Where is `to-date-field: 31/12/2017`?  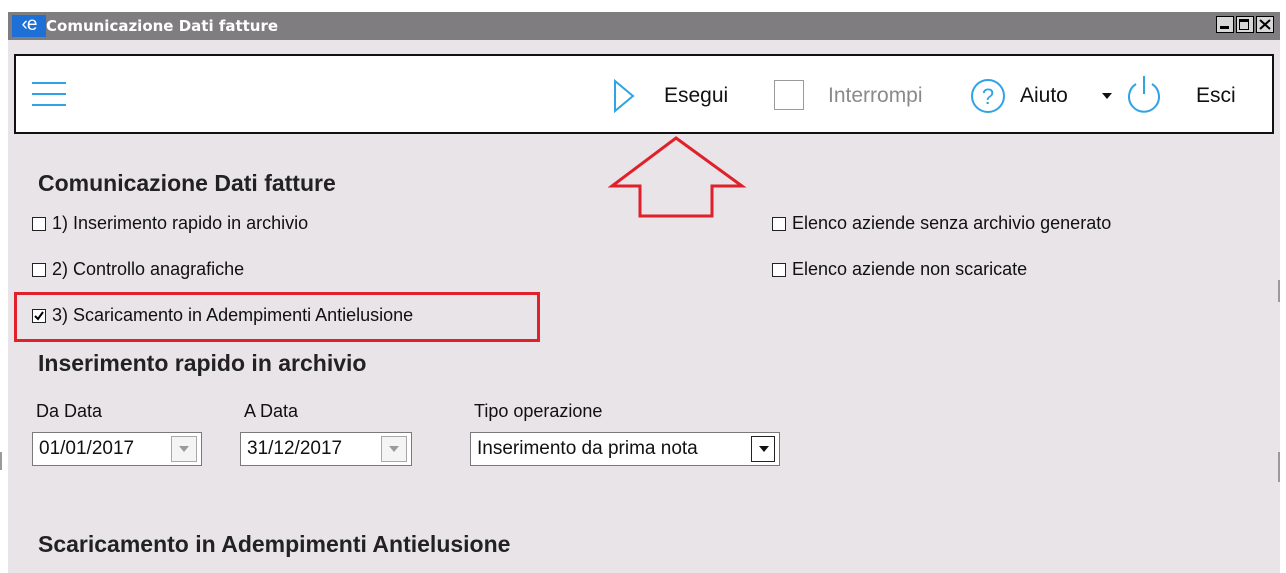 to-date-field: 31/12/2017 is located at coordinates (326, 449).